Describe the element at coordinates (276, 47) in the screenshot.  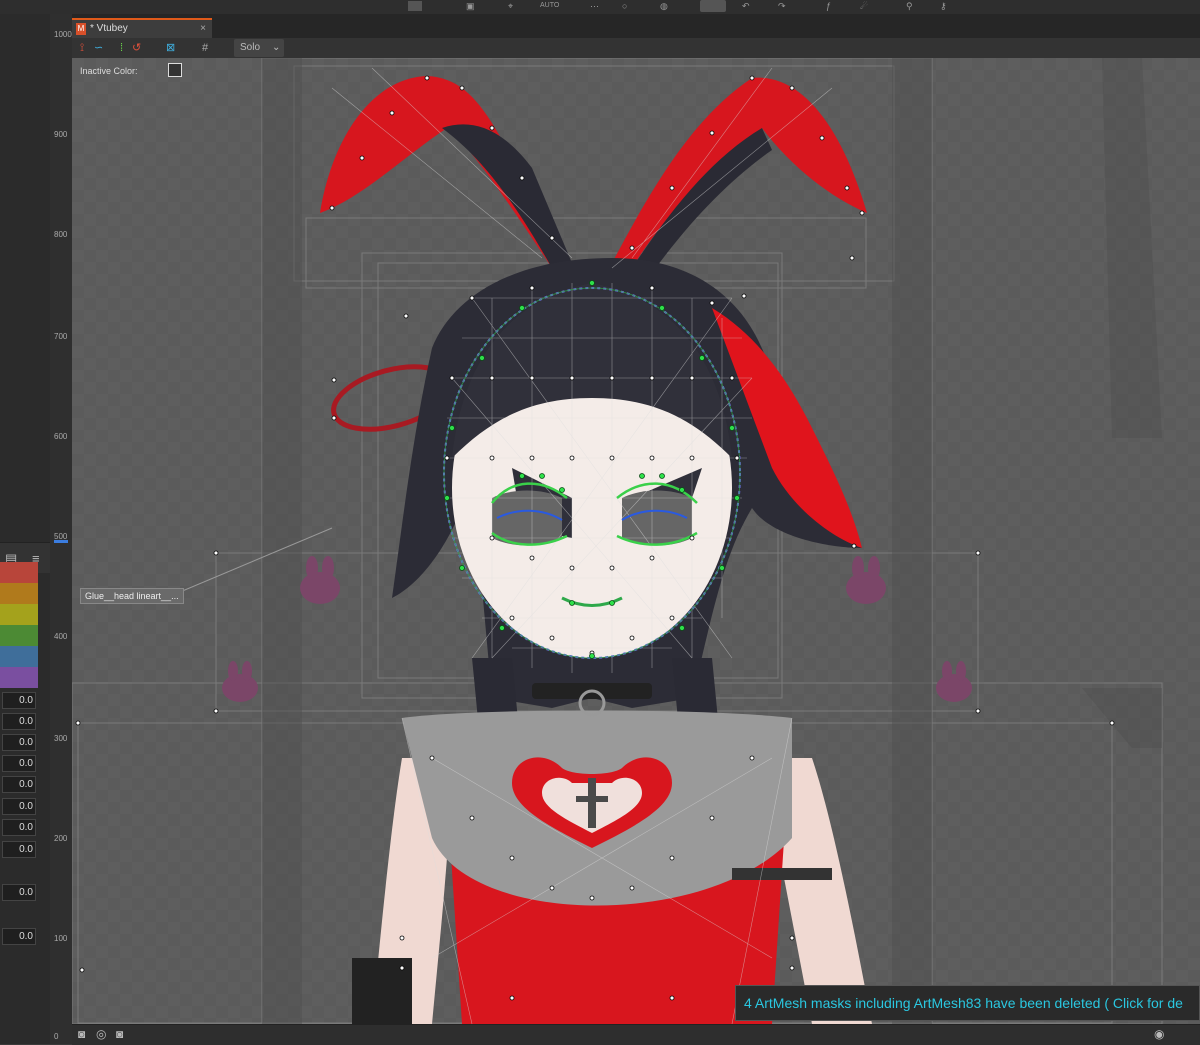
I see `chevron-down-icon: ⌄` at that location.